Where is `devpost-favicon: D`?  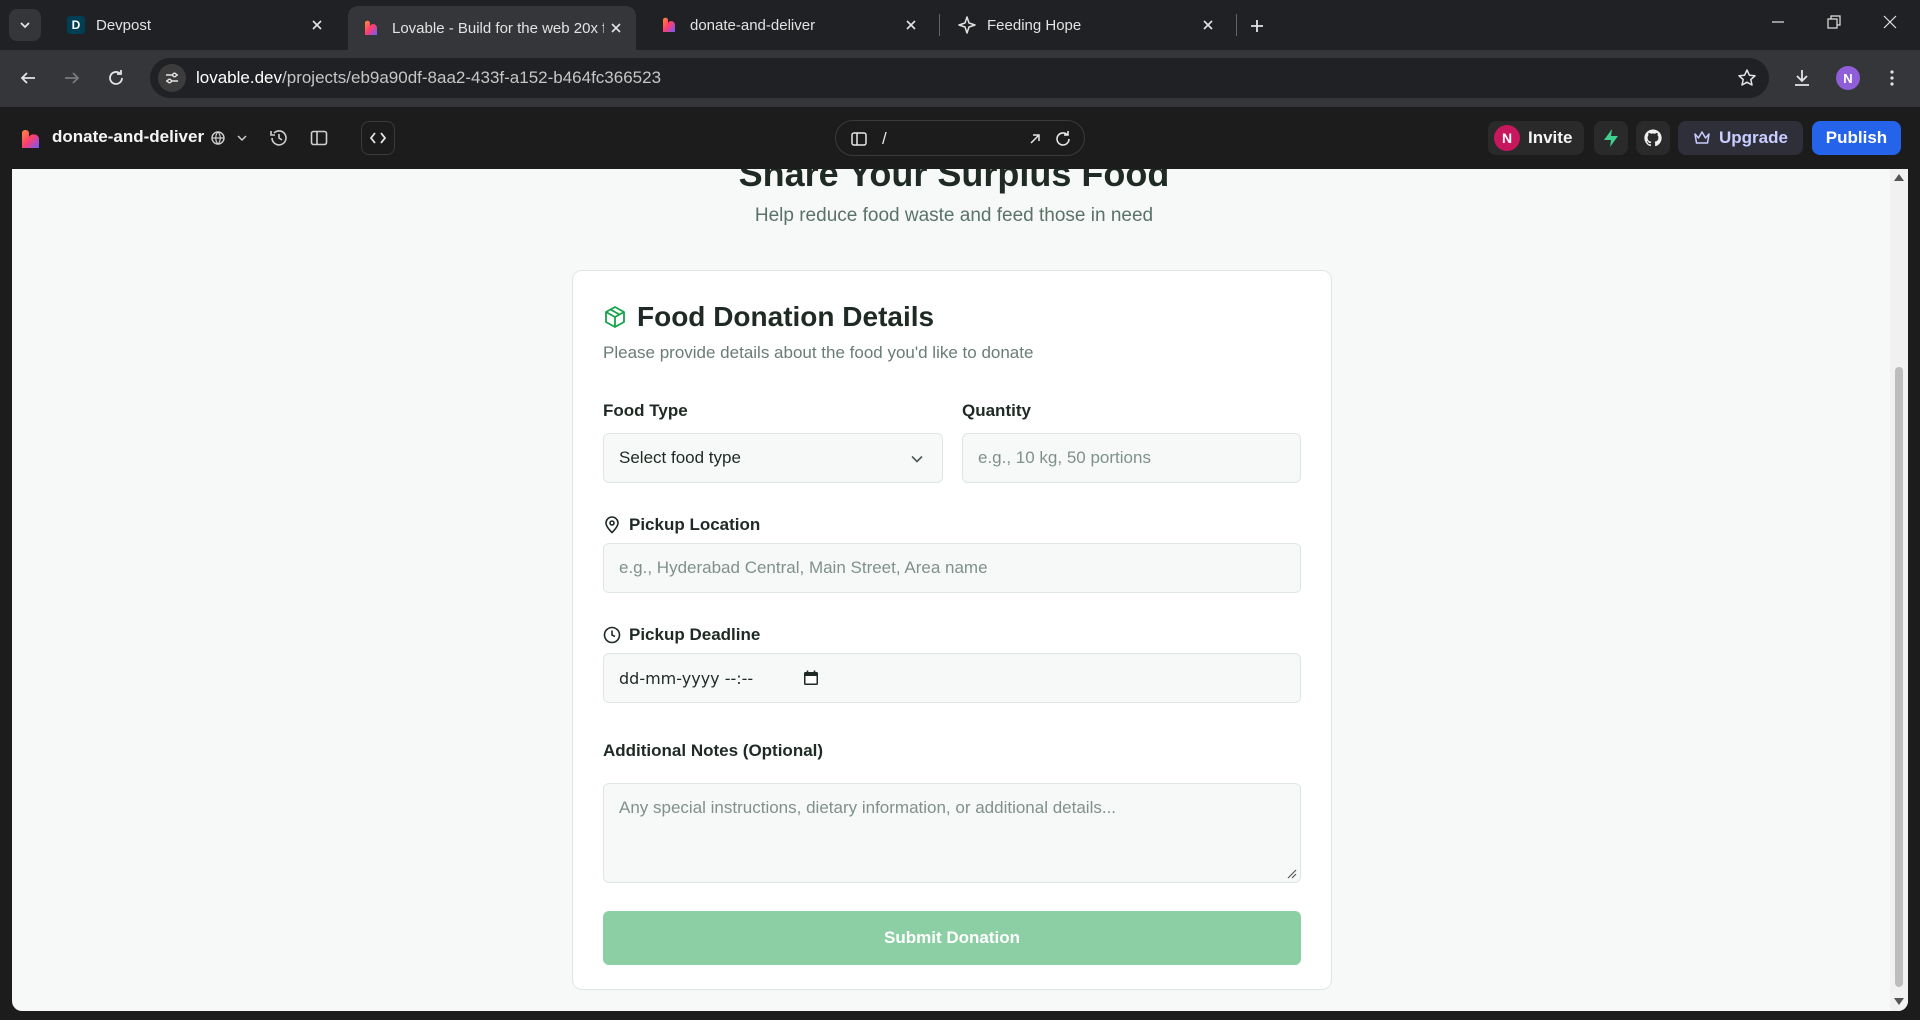
devpost-favicon: D is located at coordinates (76, 25).